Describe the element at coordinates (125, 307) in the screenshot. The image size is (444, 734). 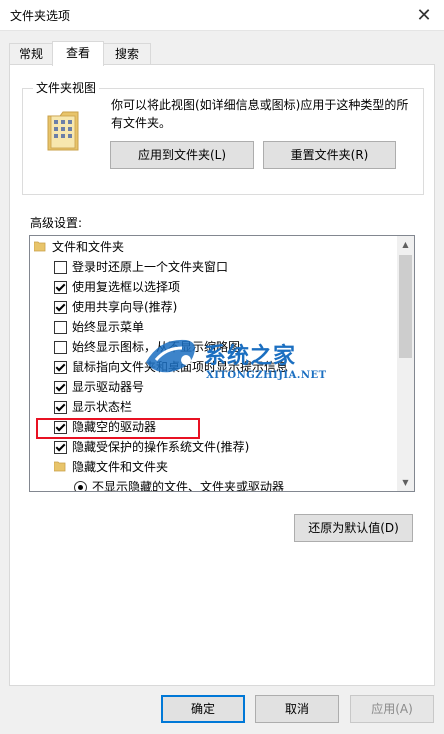
I see `option-label: 使用共享向导(推荐)` at that location.